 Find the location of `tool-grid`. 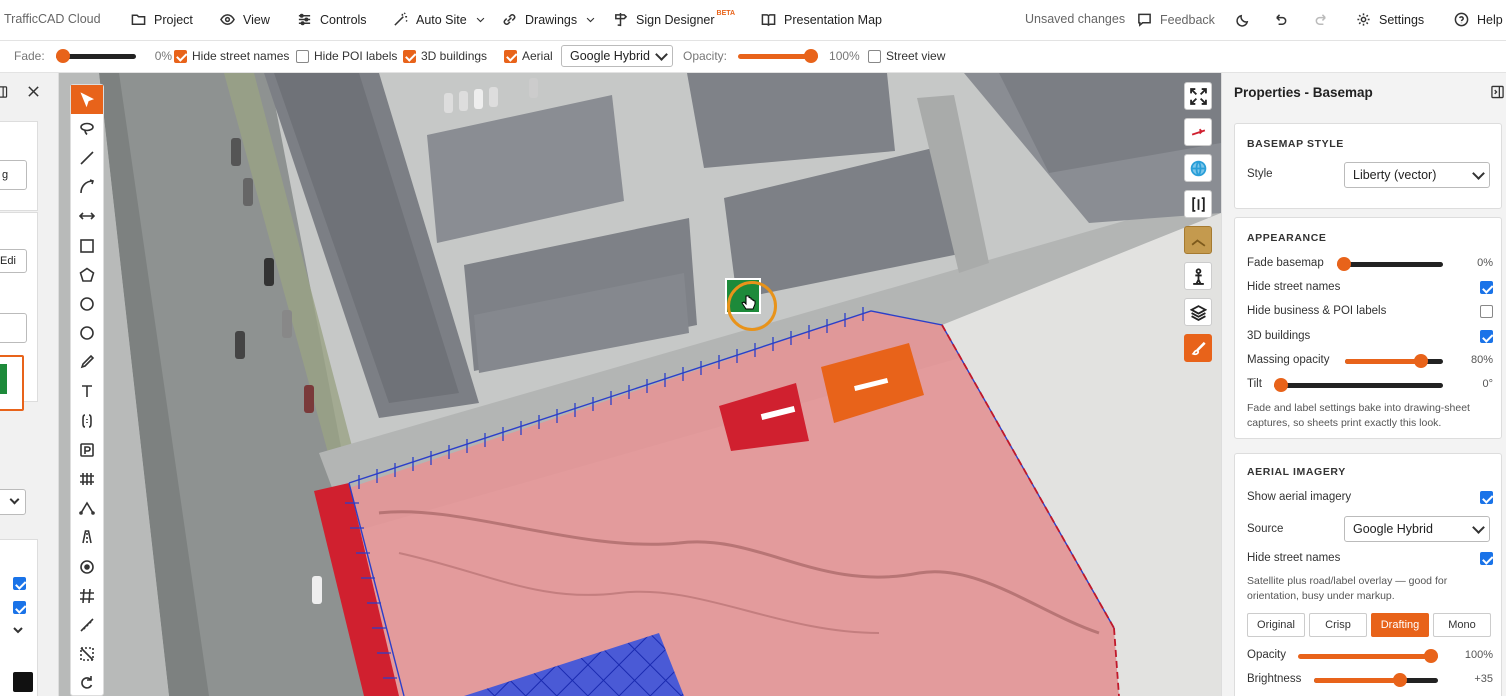

tool-grid is located at coordinates (87, 595).